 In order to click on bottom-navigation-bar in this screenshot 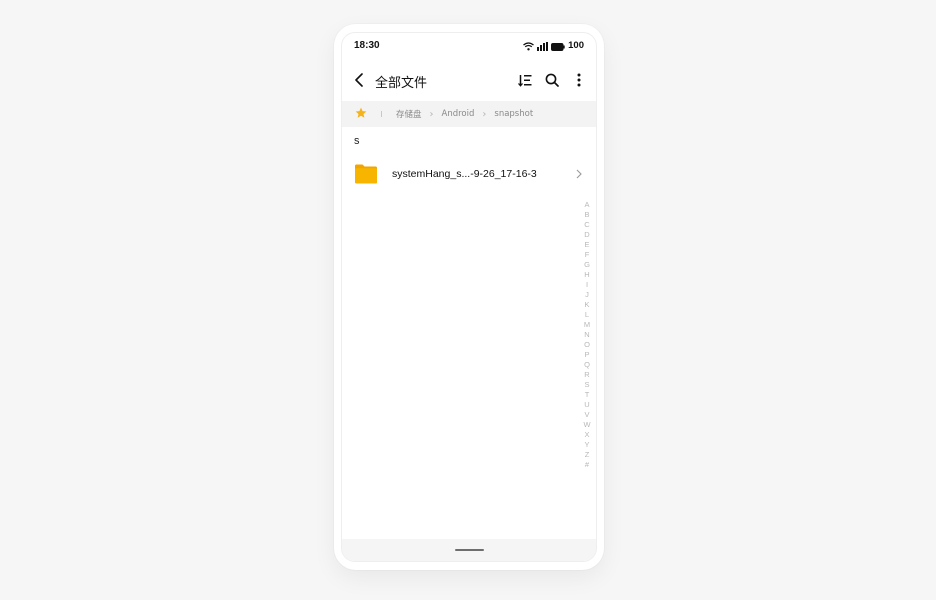, I will do `click(469, 550)`.